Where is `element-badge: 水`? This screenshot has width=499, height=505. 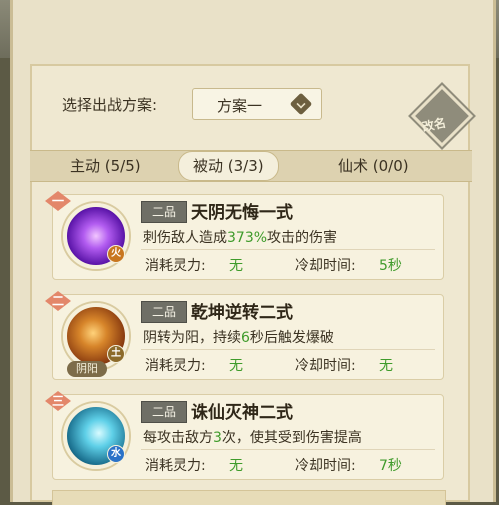
element-badge: 水 is located at coordinates (116, 454).